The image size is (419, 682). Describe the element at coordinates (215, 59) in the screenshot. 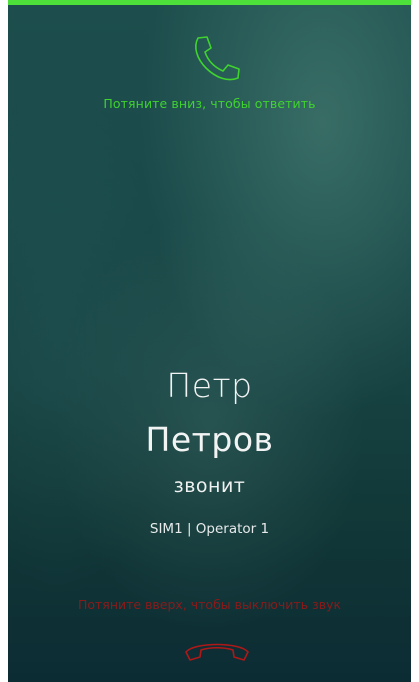

I see `phone-answer-icon` at that location.